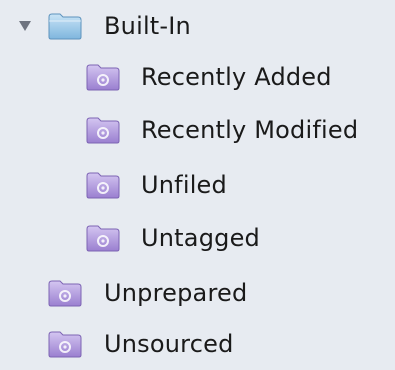 The width and height of the screenshot is (395, 370). Describe the element at coordinates (147, 26) in the screenshot. I see `source-list-item-label: Built-In` at that location.